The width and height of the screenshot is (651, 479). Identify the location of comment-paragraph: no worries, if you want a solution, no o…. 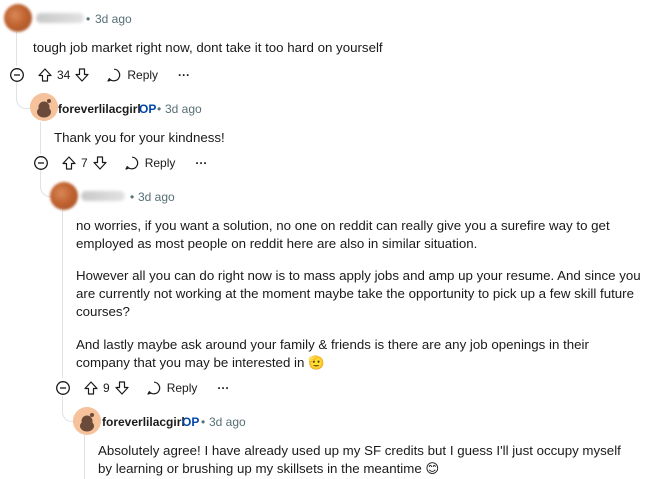
(343, 234).